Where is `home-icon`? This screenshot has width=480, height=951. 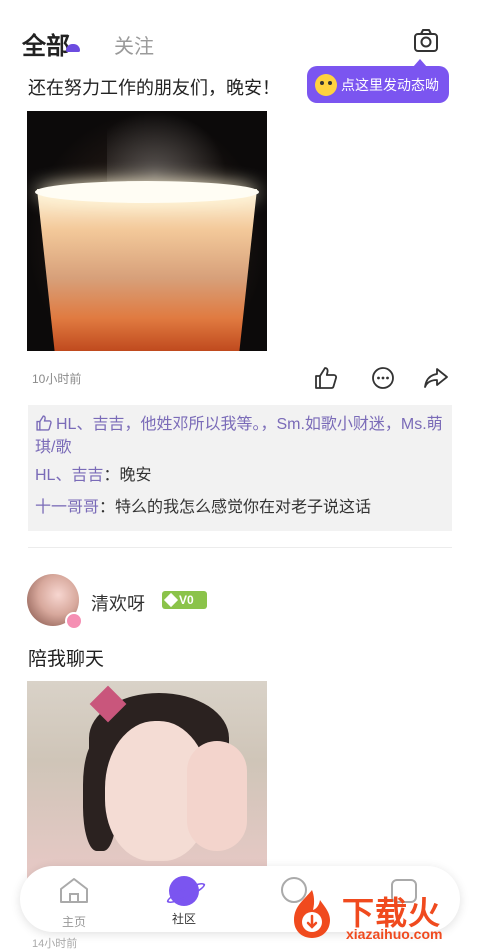 home-icon is located at coordinates (74, 890).